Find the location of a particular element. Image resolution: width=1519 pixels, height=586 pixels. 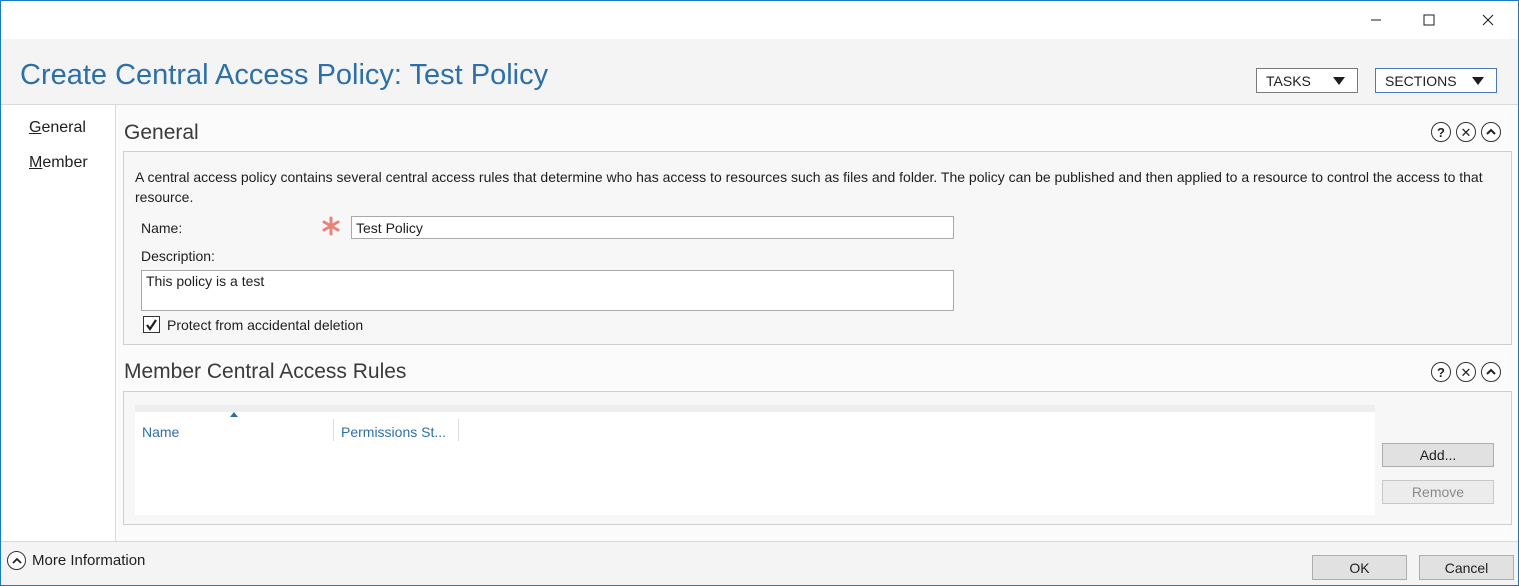

tasks-label: TASKS is located at coordinates (1288, 80).